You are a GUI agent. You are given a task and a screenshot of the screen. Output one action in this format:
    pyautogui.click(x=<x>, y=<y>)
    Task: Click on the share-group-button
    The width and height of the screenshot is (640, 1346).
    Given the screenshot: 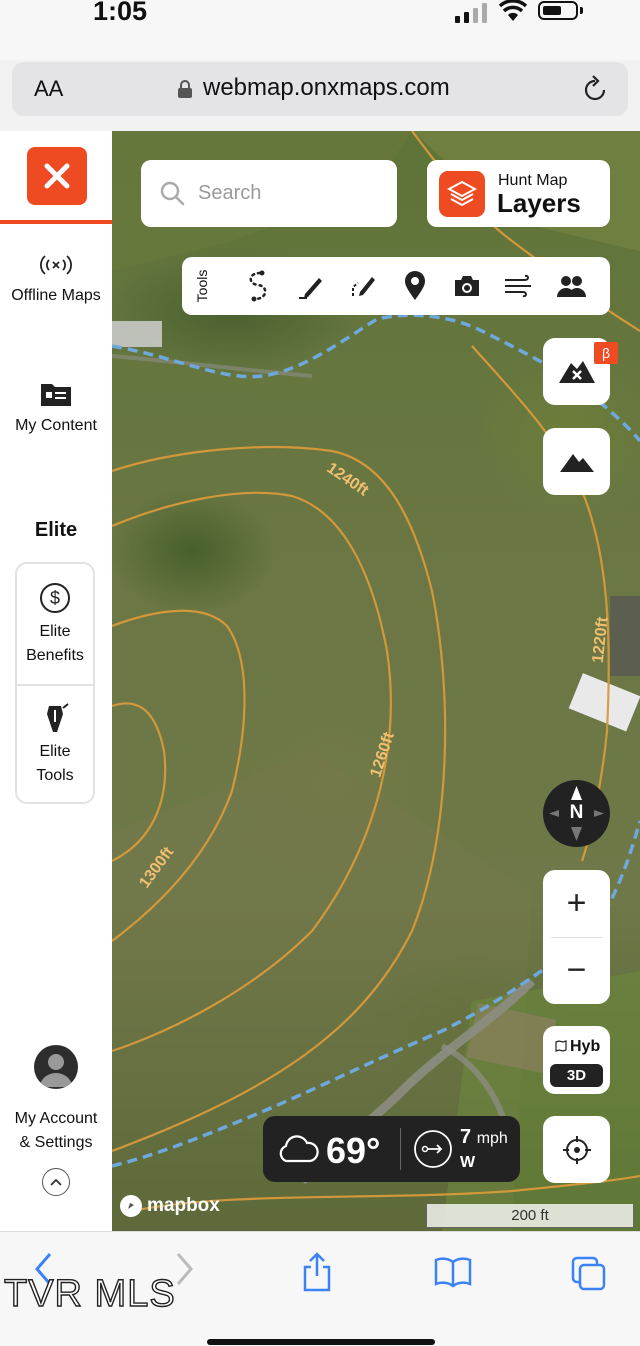 What is the action you would take?
    pyautogui.click(x=571, y=286)
    